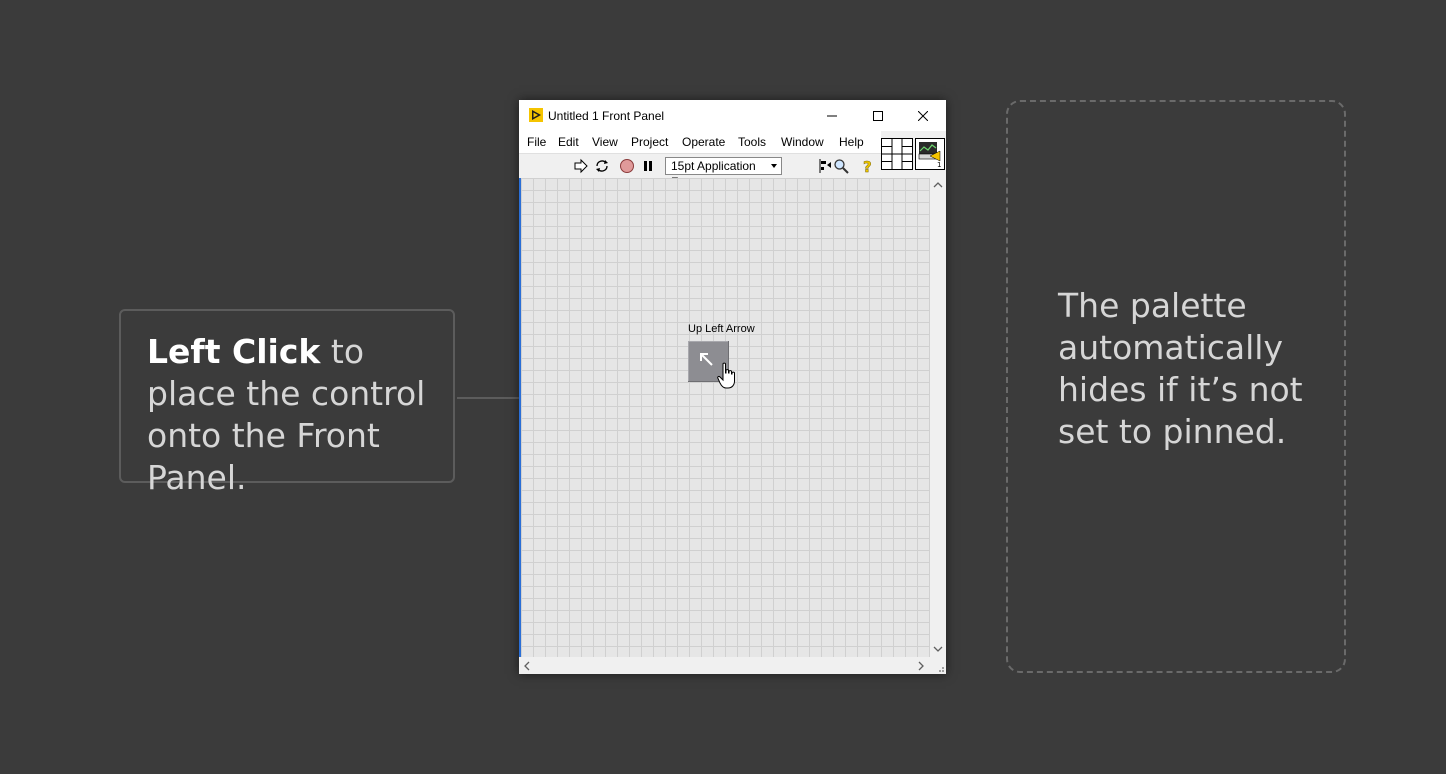 This screenshot has width=1446, height=774. What do you see at coordinates (939, 165) in the screenshot?
I see `vi-icon-number: 1` at bounding box center [939, 165].